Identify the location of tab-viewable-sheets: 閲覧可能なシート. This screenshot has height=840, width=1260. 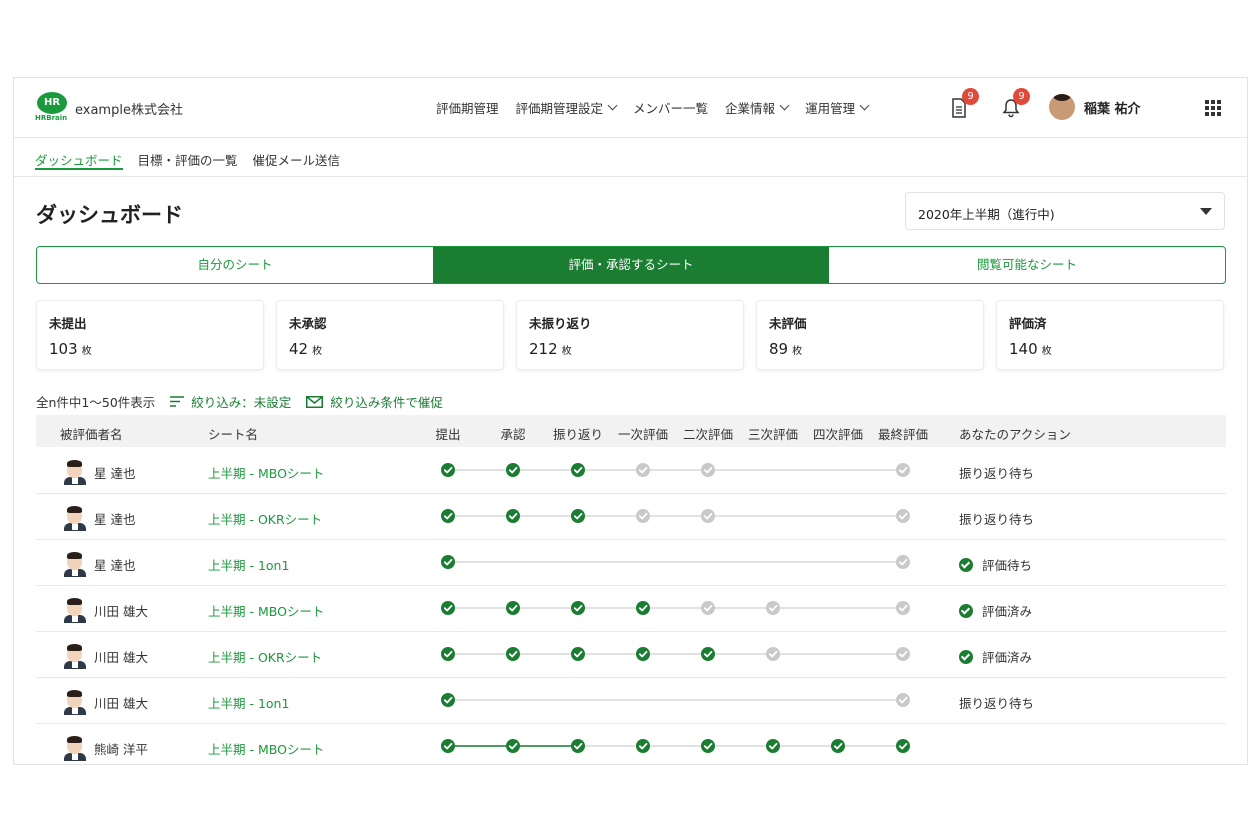
(1027, 265).